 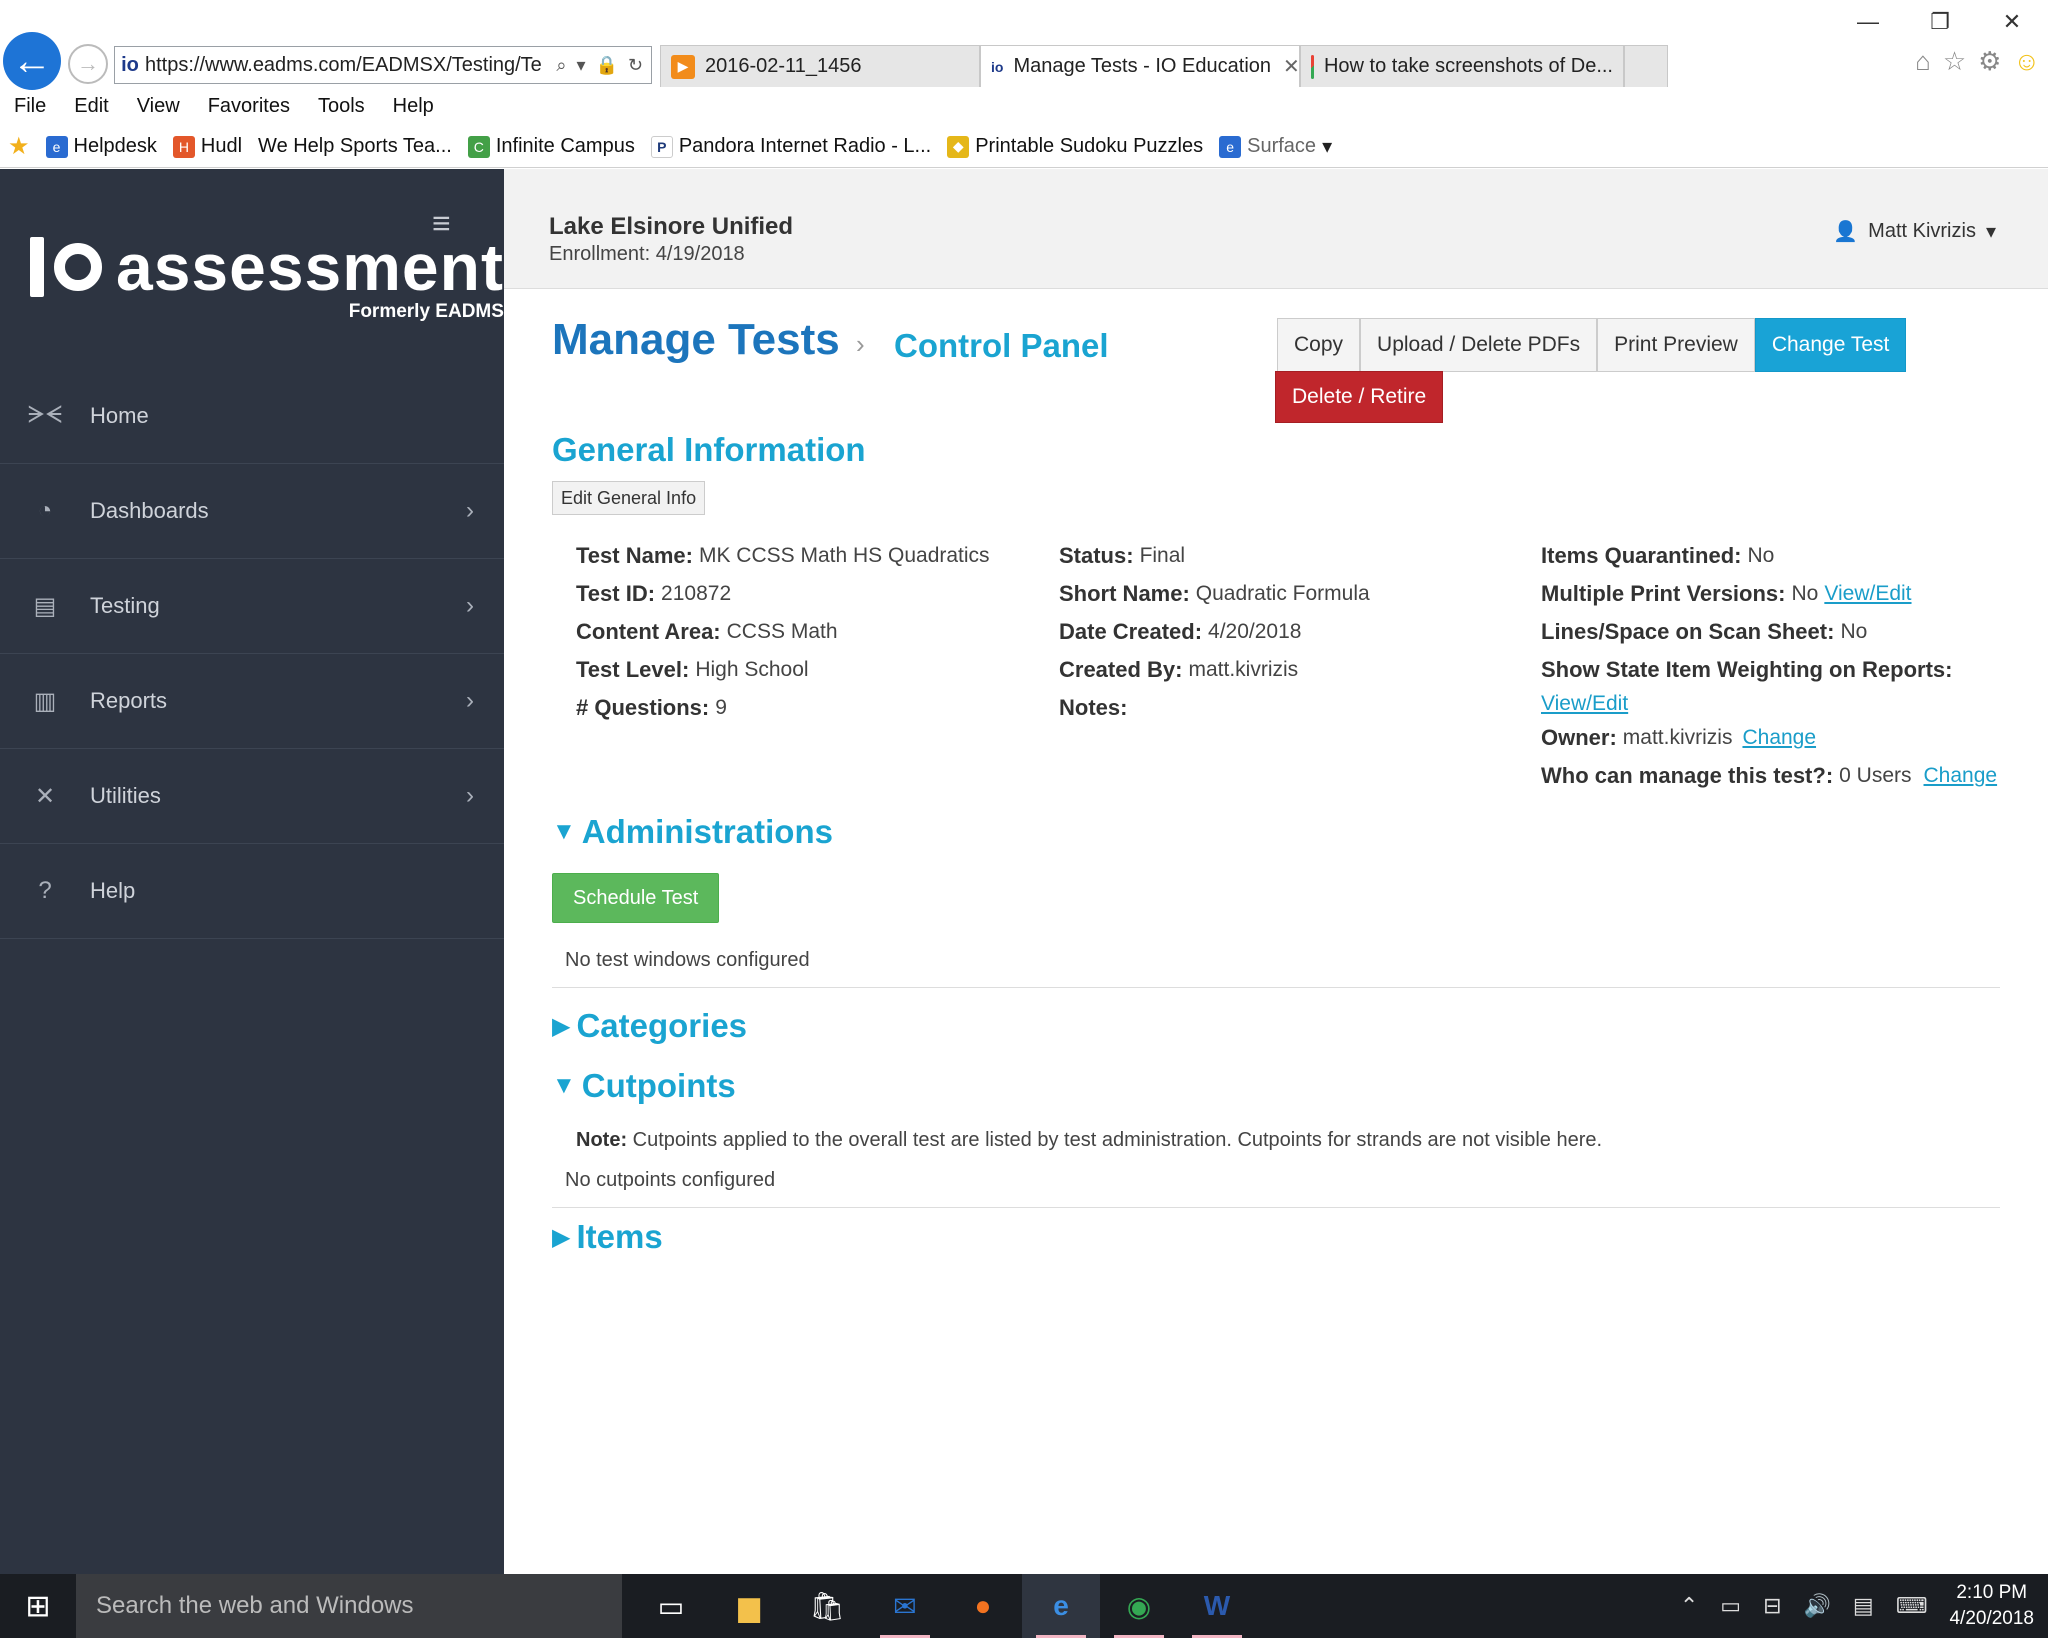 What do you see at coordinates (1991, 1606) in the screenshot?
I see `taskbar-clock: 2:10 PM 4/20/2018` at bounding box center [1991, 1606].